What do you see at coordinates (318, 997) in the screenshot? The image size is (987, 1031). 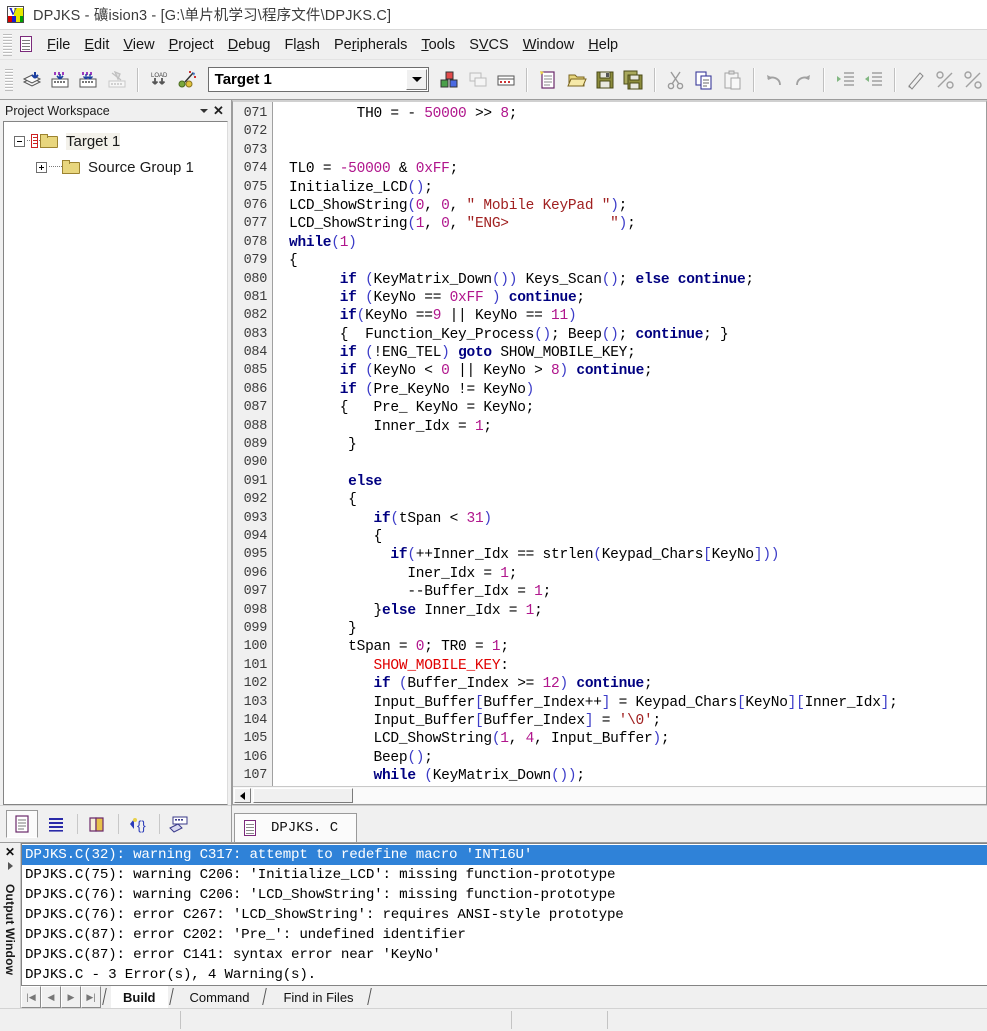 I see `tab-find-in-files: Find in Files` at bounding box center [318, 997].